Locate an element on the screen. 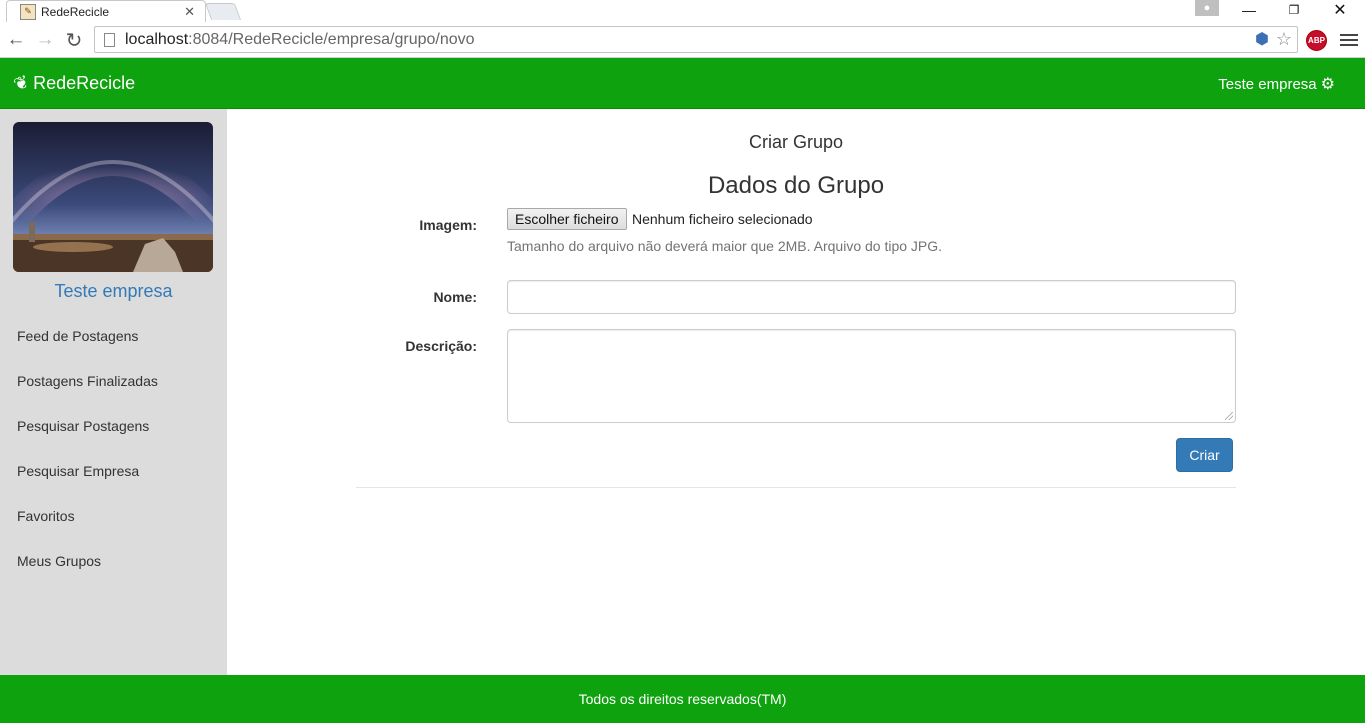 Image resolution: width=1365 pixels, height=723 pixels. page-title: Dados do Grupo is located at coordinates (796, 185).